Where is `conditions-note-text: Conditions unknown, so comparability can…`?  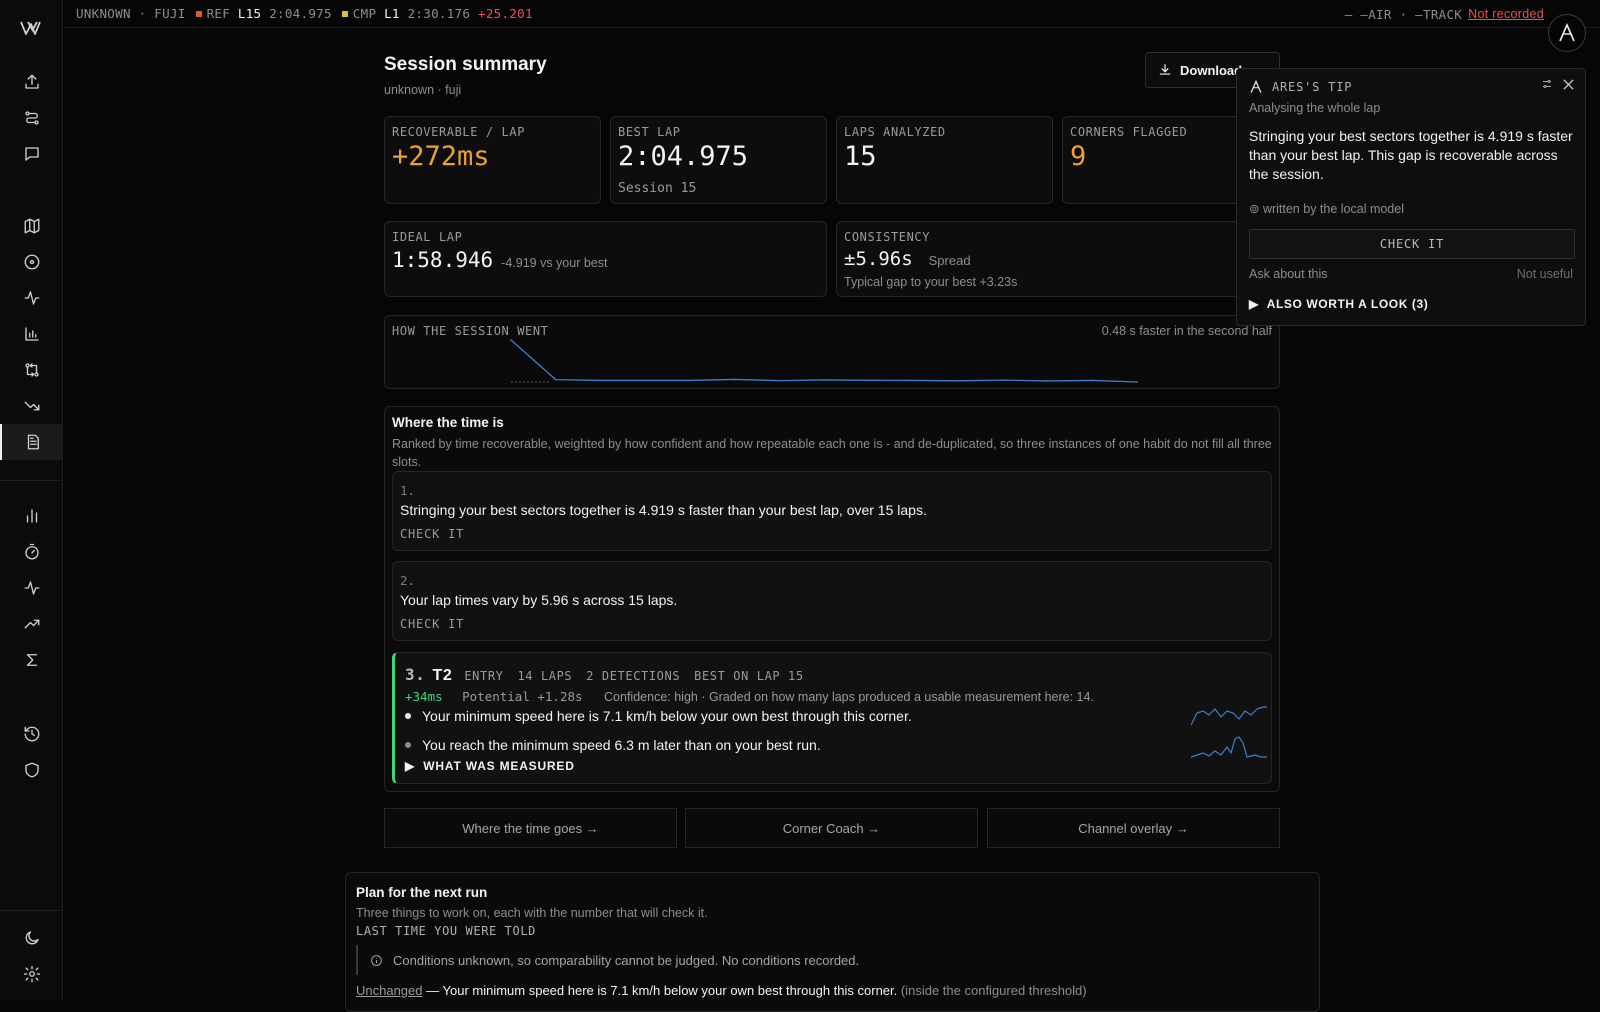 conditions-note-text: Conditions unknown, so comparability can… is located at coordinates (626, 960).